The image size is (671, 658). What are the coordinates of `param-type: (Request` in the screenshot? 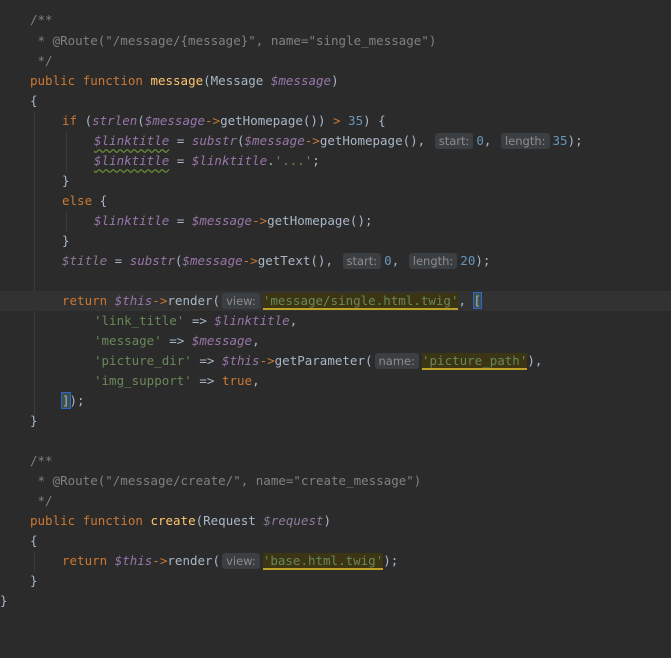 It's located at (229, 520).